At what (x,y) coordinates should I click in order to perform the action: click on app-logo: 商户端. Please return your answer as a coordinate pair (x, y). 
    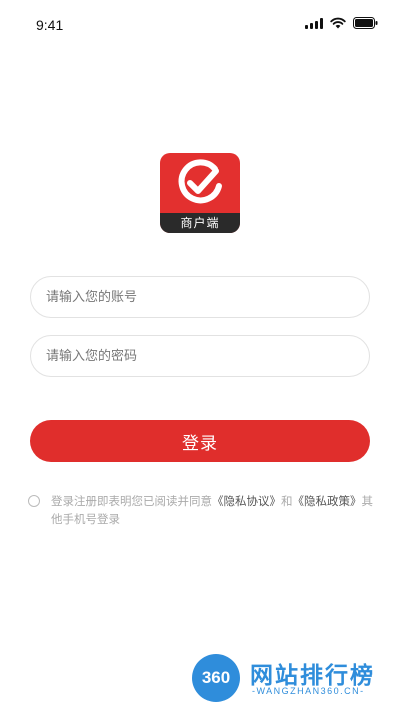
    Looking at the image, I should click on (200, 193).